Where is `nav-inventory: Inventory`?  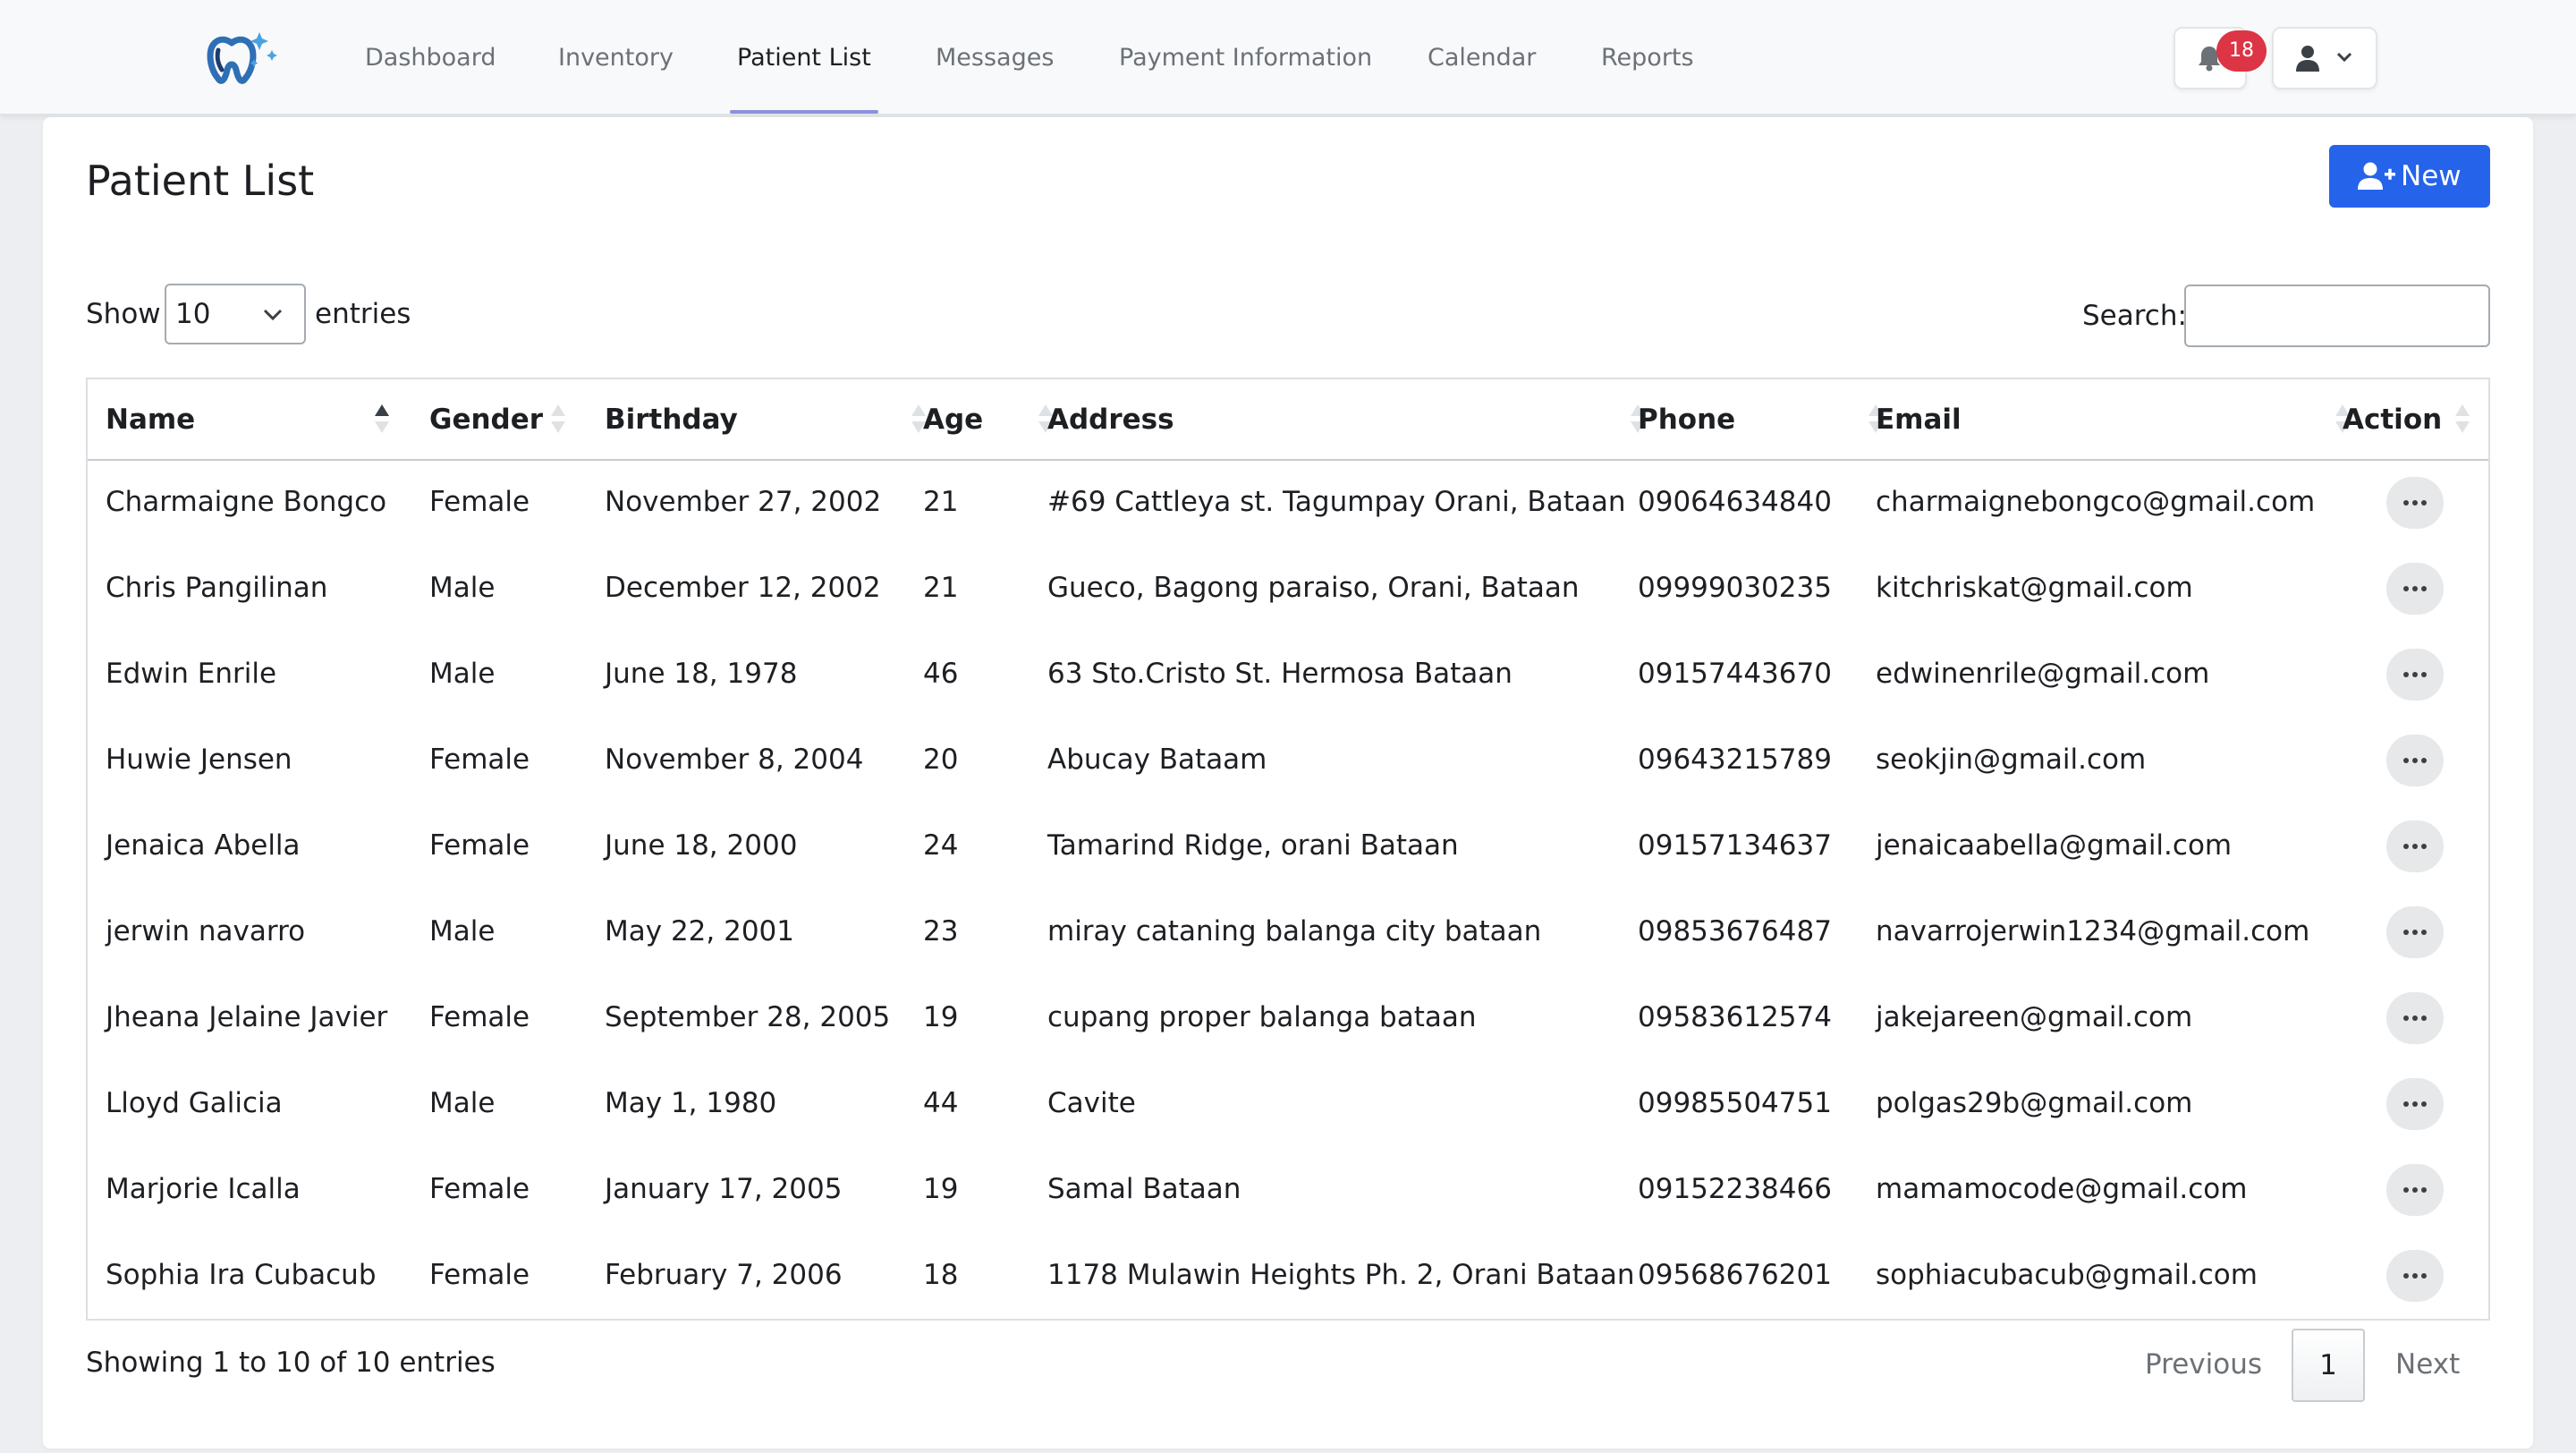
nav-inventory: Inventory is located at coordinates (616, 57).